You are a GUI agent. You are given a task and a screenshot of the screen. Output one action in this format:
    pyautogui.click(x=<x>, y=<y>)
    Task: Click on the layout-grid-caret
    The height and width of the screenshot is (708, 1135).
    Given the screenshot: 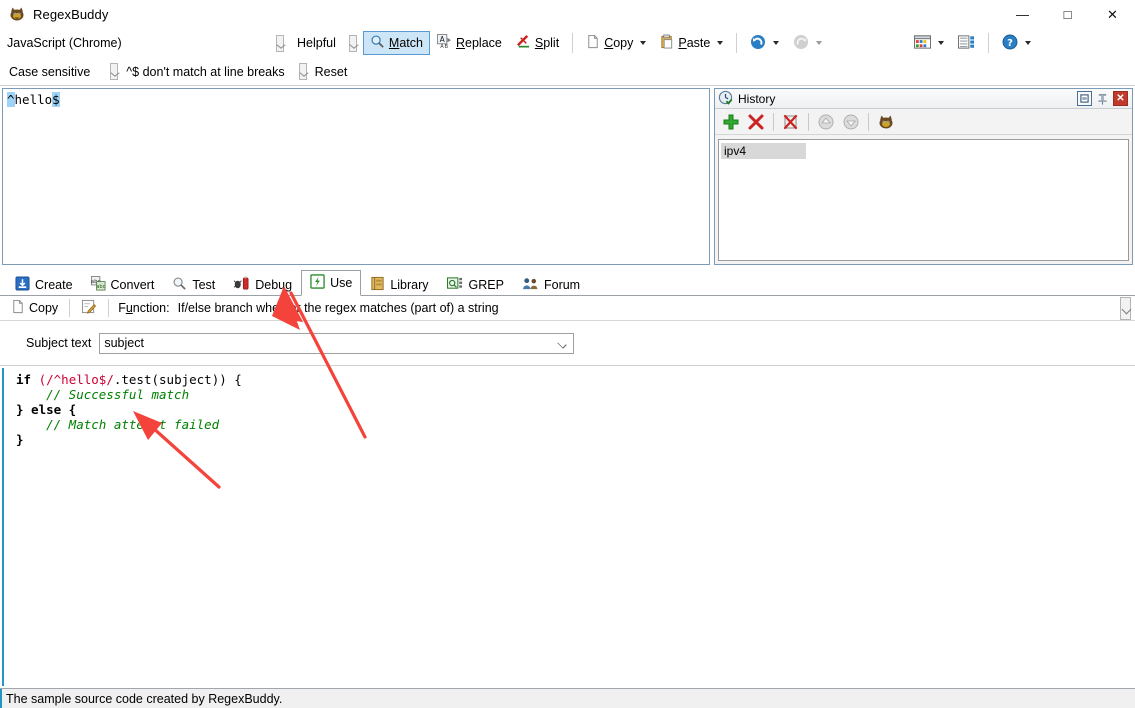 What is the action you would take?
    pyautogui.click(x=941, y=43)
    